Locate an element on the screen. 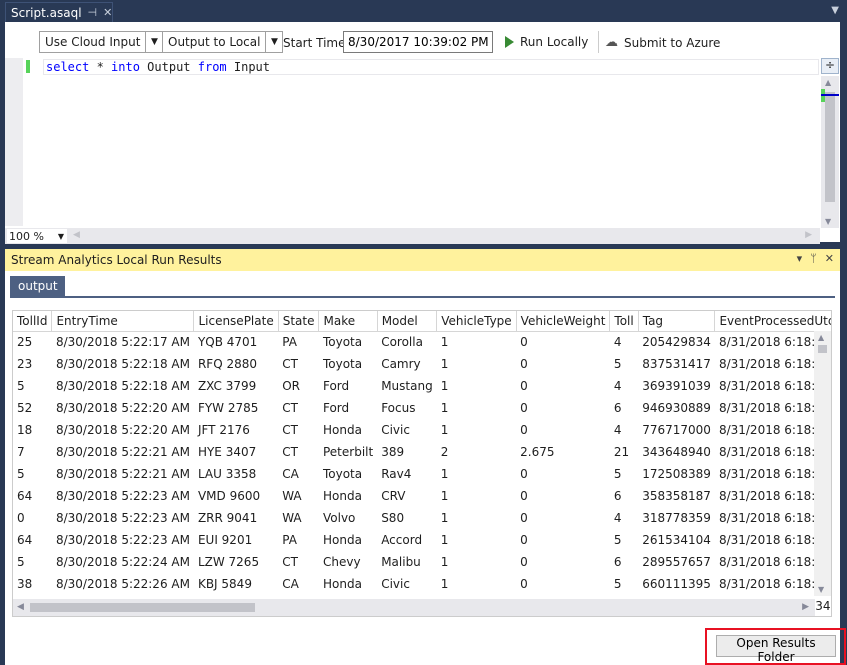  document-tab: Script.asaql ⊣ ✕ is located at coordinates (59, 12).